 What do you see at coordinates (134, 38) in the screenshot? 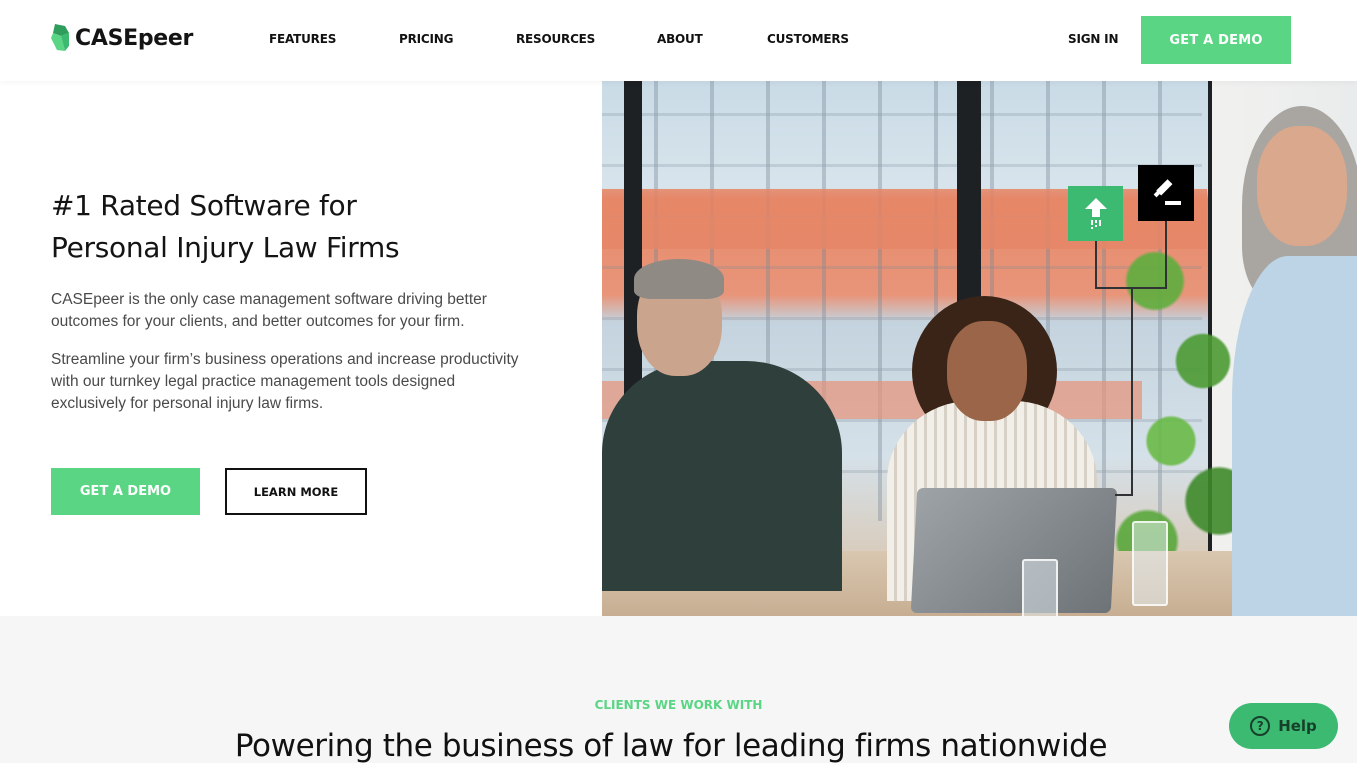
I see `logo-text: CASEpeer` at bounding box center [134, 38].